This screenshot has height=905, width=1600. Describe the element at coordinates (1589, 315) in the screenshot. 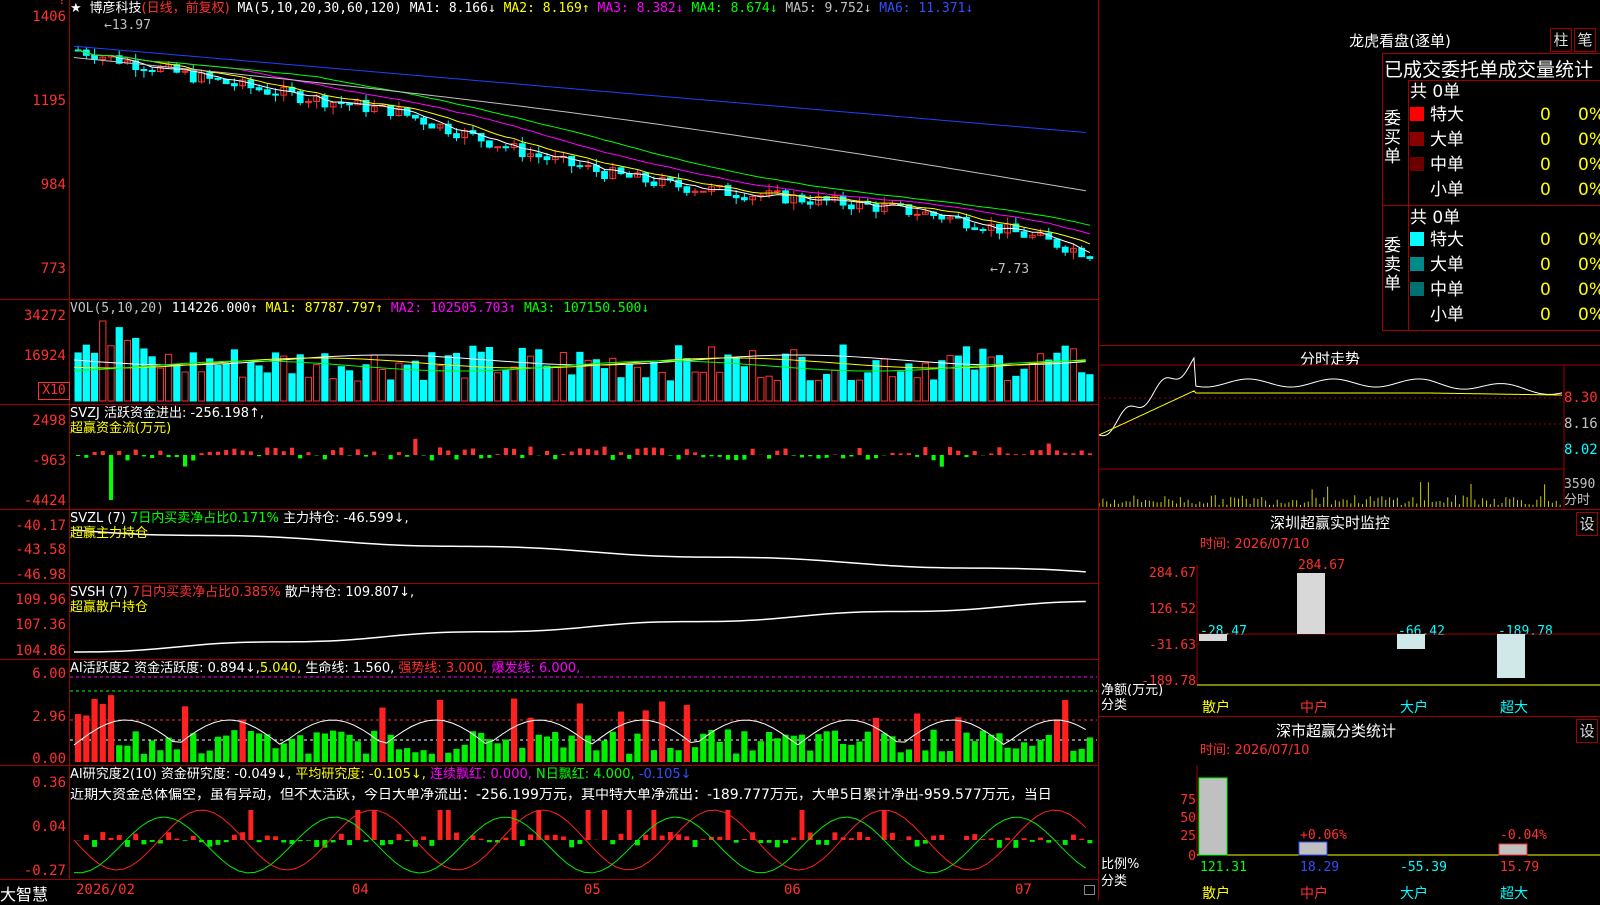

I see `sell-row-pct: 0%` at that location.